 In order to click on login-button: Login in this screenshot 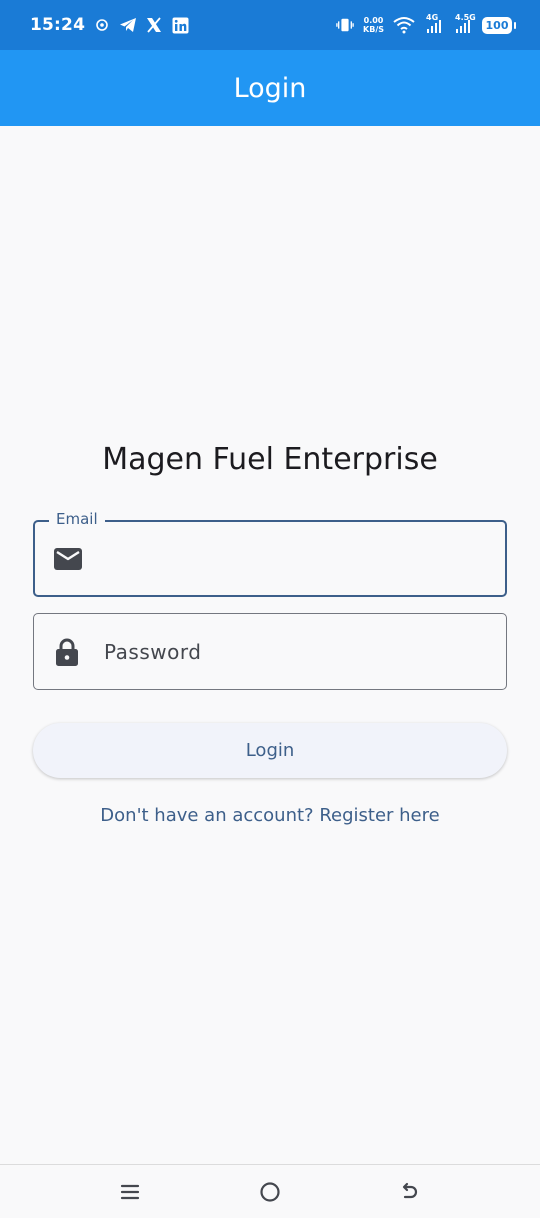, I will do `click(270, 750)`.